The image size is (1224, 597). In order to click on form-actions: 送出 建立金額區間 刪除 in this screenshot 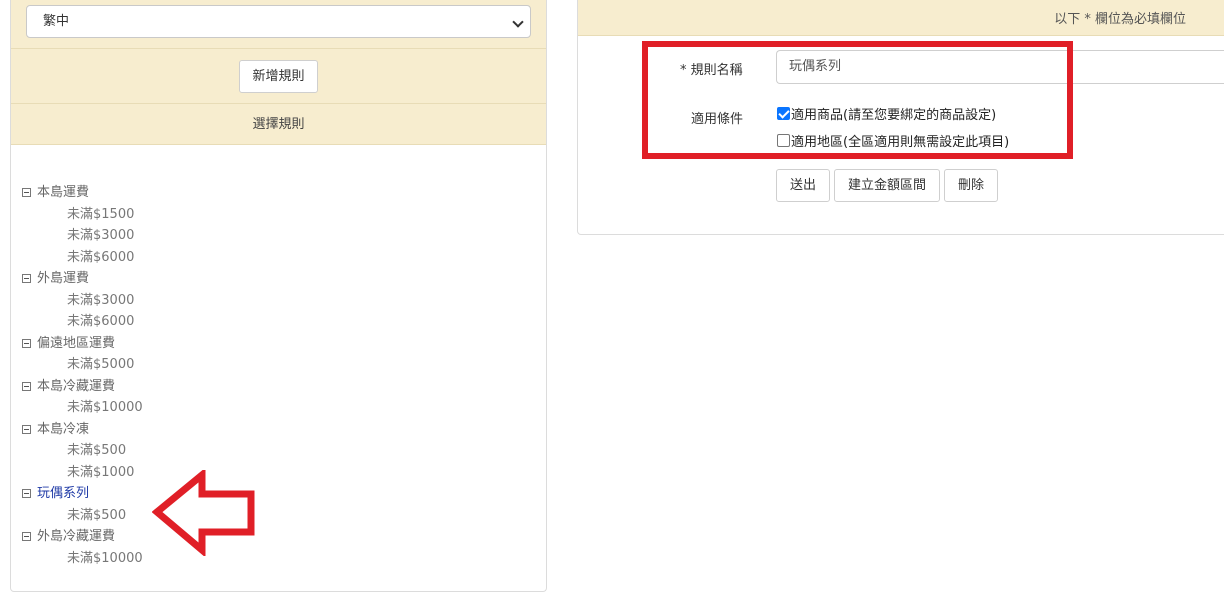, I will do `click(887, 185)`.